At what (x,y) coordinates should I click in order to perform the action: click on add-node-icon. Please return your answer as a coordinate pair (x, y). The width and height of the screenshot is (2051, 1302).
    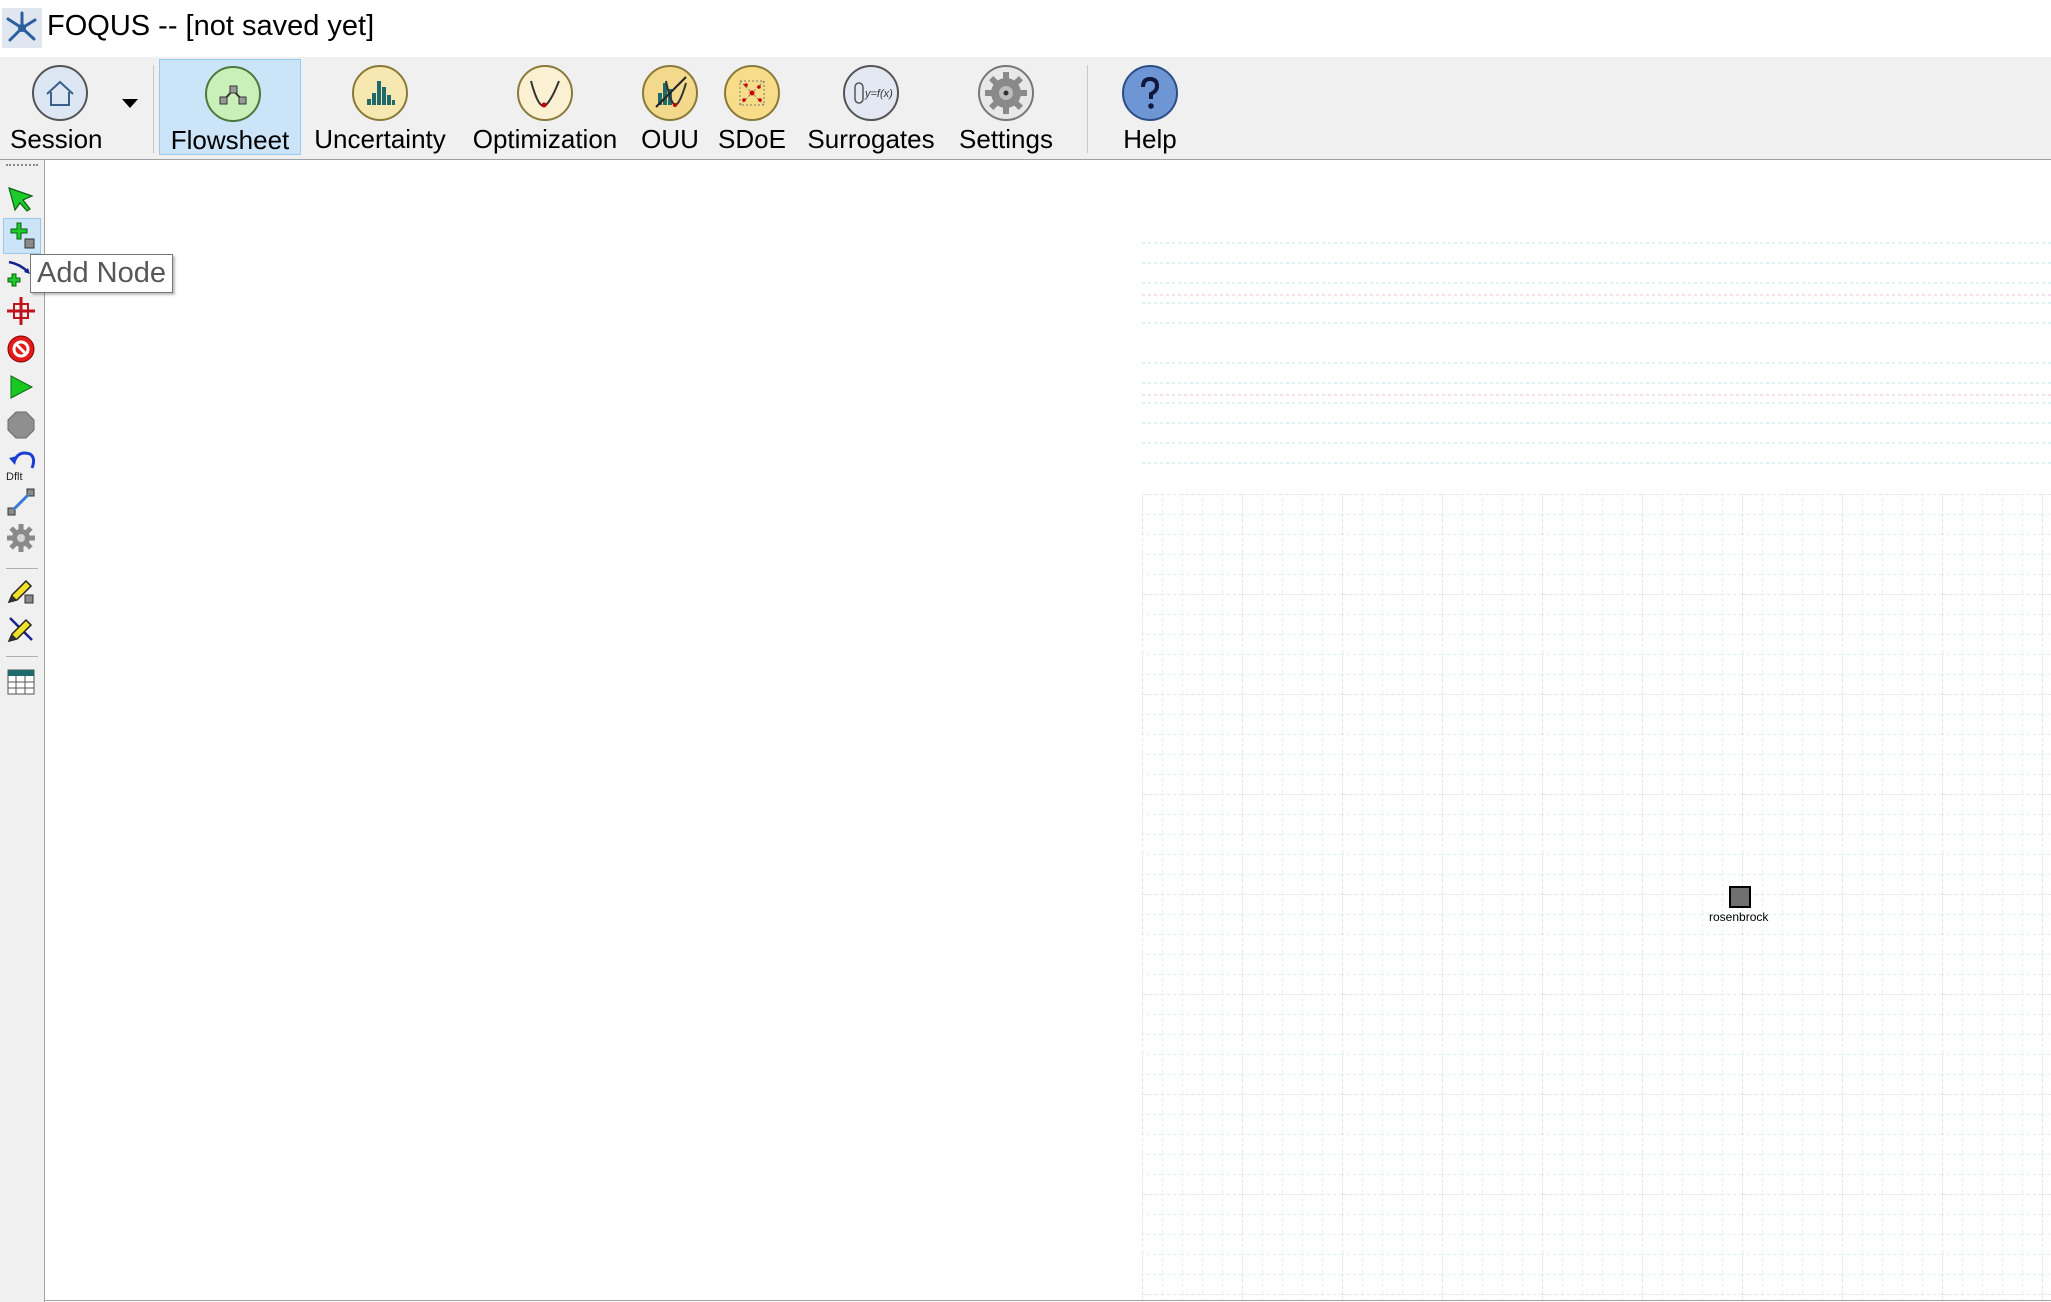
    Looking at the image, I should click on (22, 235).